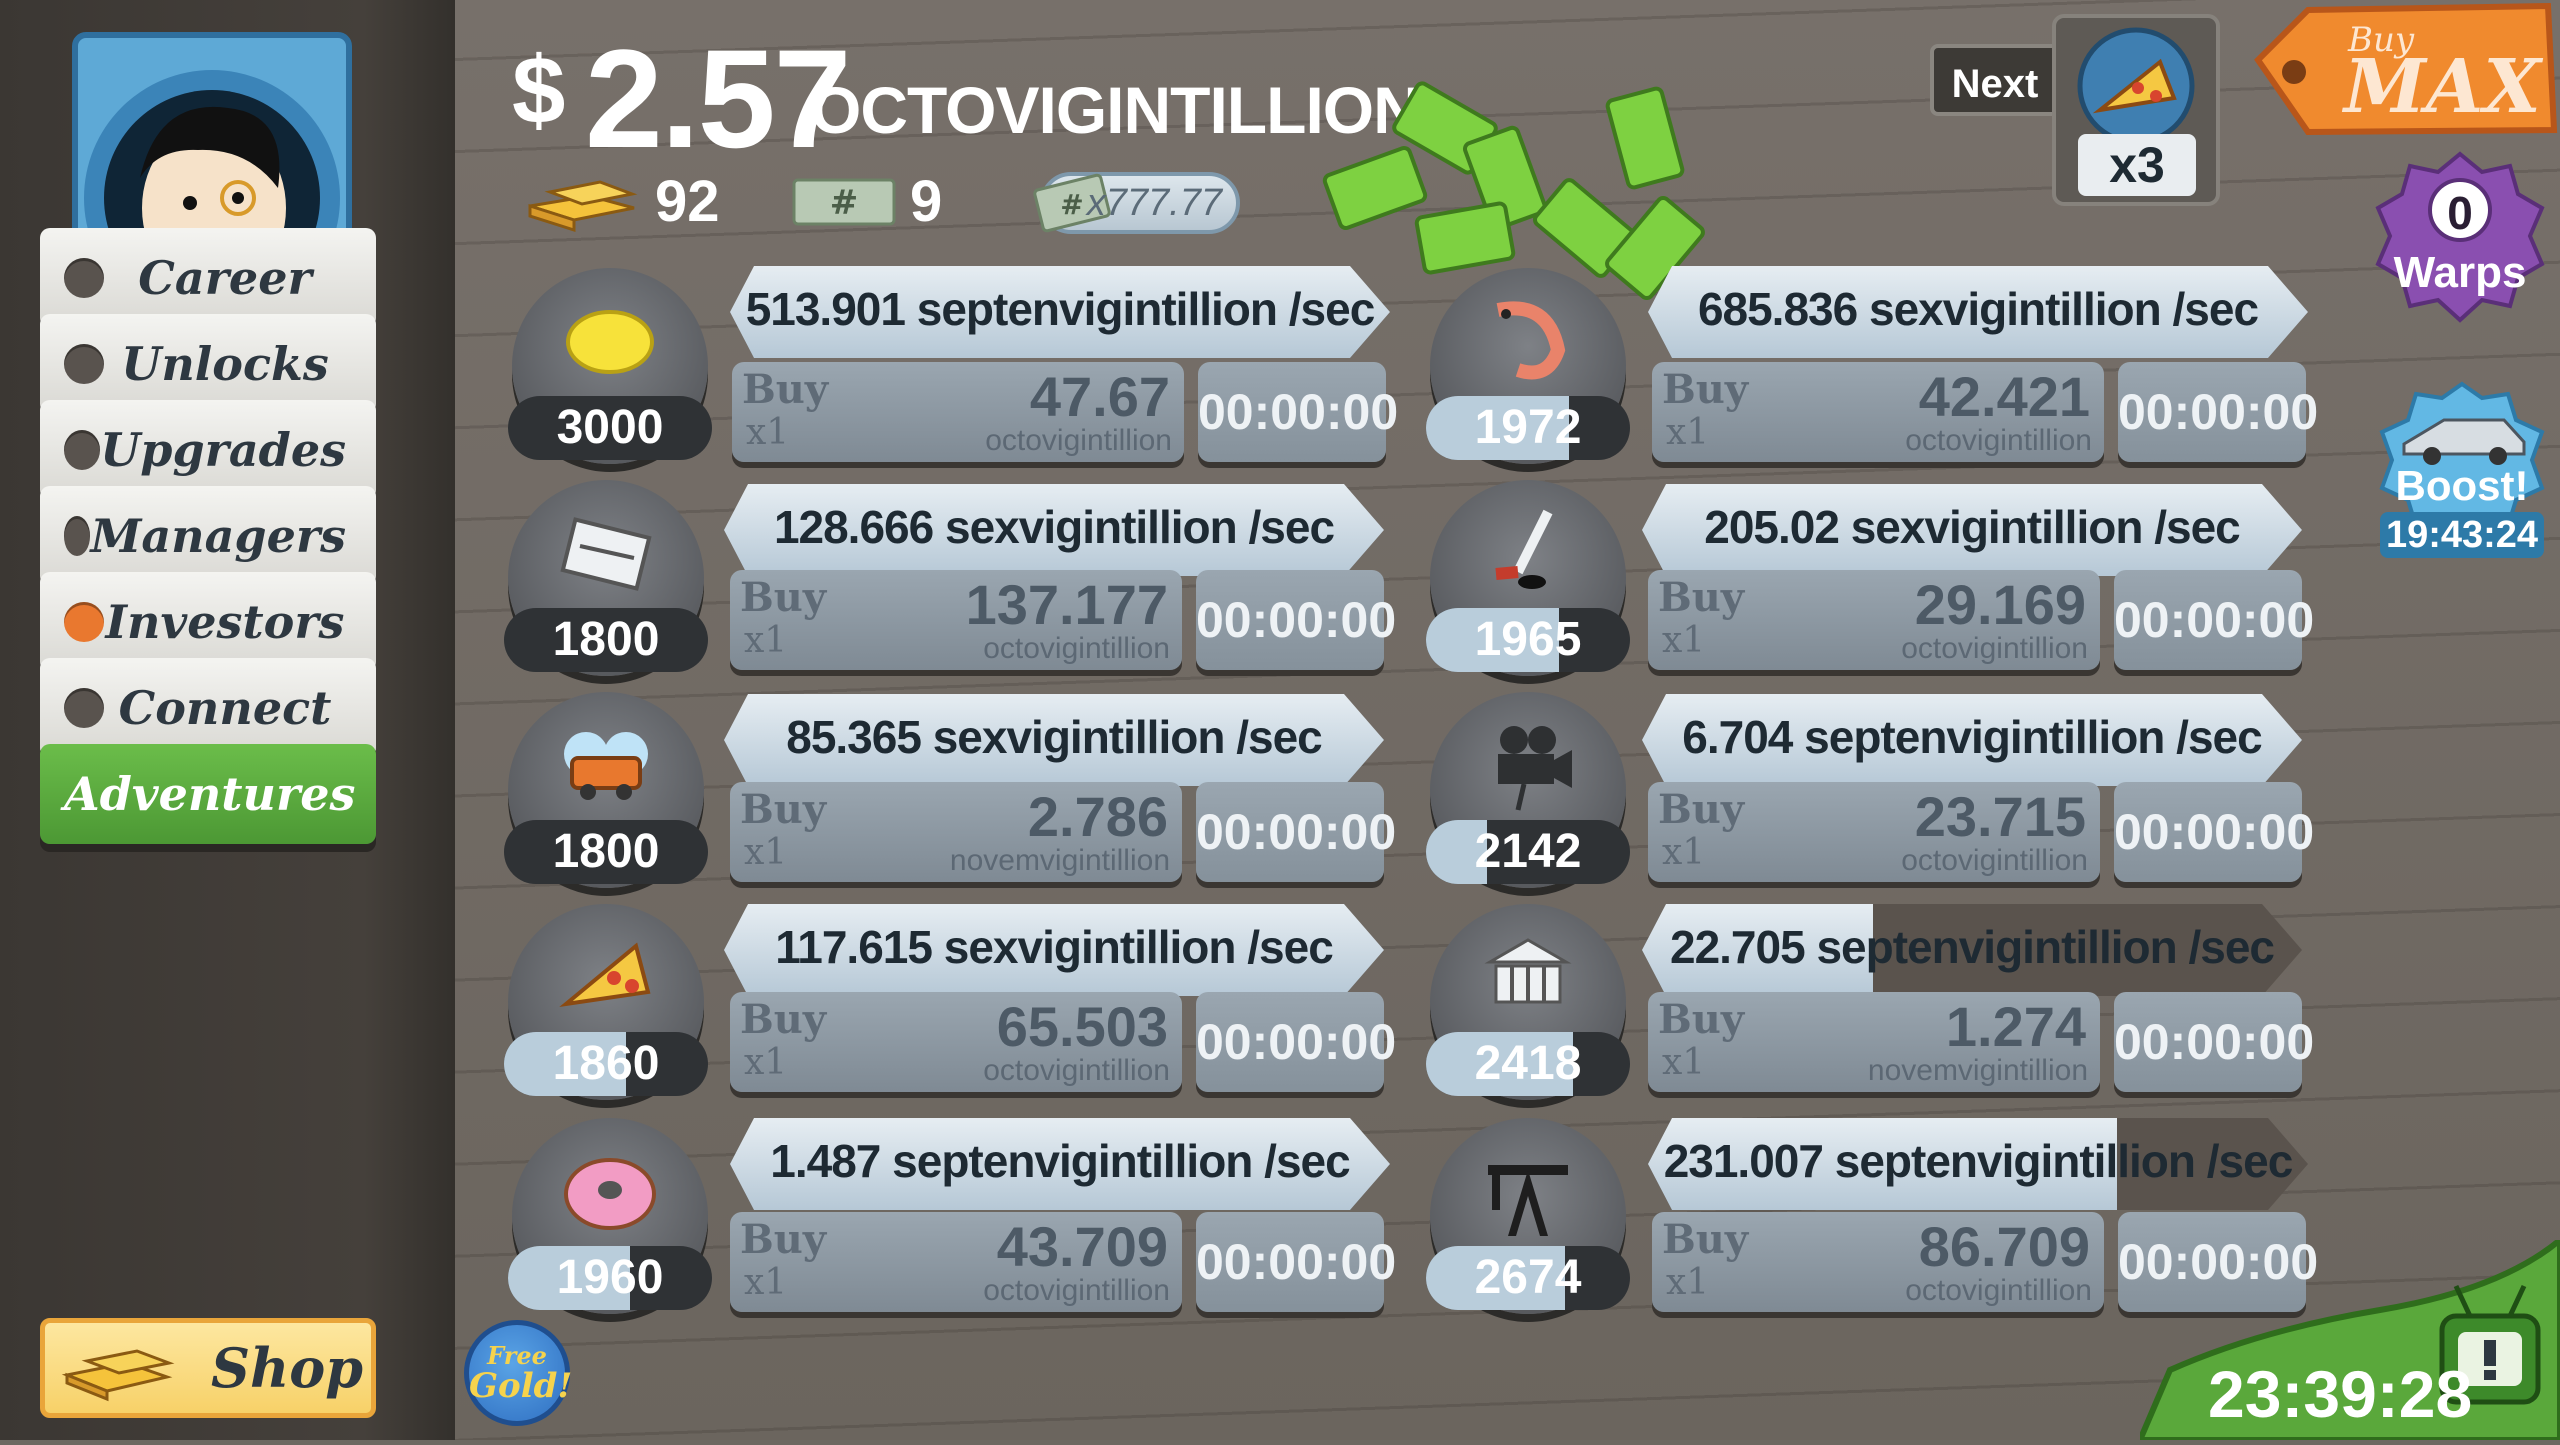 The image size is (2560, 1445). What do you see at coordinates (1097, 816) in the screenshot?
I see `buy-price: 2.786` at bounding box center [1097, 816].